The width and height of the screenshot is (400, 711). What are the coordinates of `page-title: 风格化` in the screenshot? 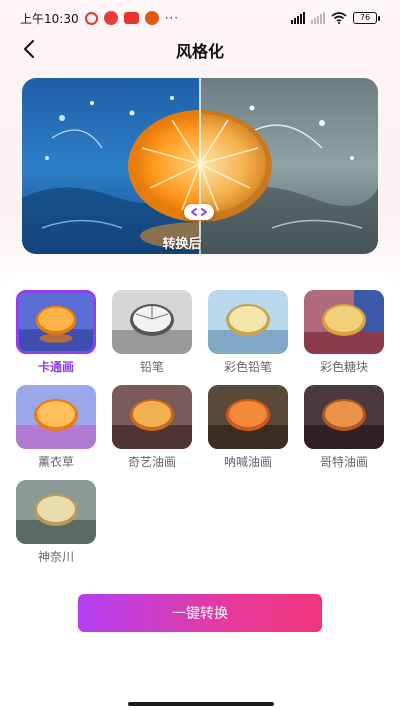 It's located at (199, 51).